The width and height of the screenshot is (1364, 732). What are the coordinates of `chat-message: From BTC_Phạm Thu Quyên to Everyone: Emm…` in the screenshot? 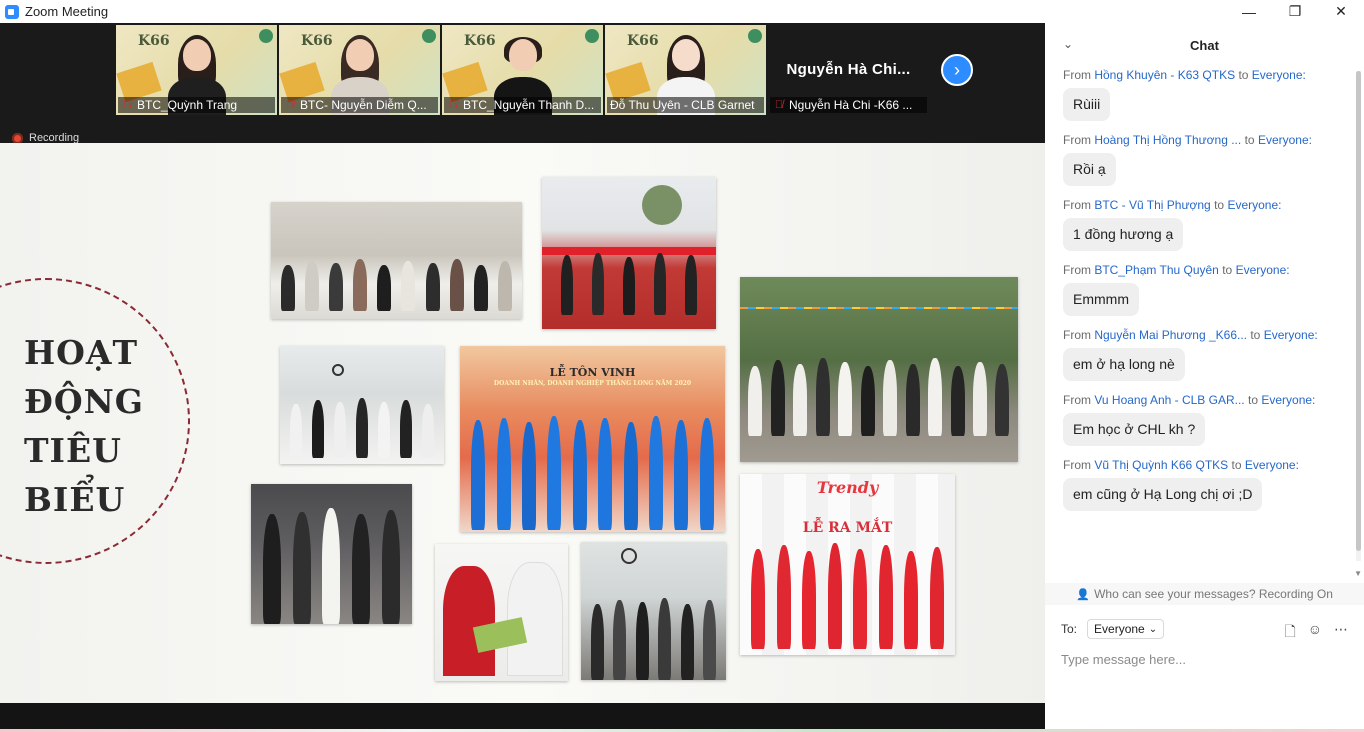 It's located at (1199, 289).